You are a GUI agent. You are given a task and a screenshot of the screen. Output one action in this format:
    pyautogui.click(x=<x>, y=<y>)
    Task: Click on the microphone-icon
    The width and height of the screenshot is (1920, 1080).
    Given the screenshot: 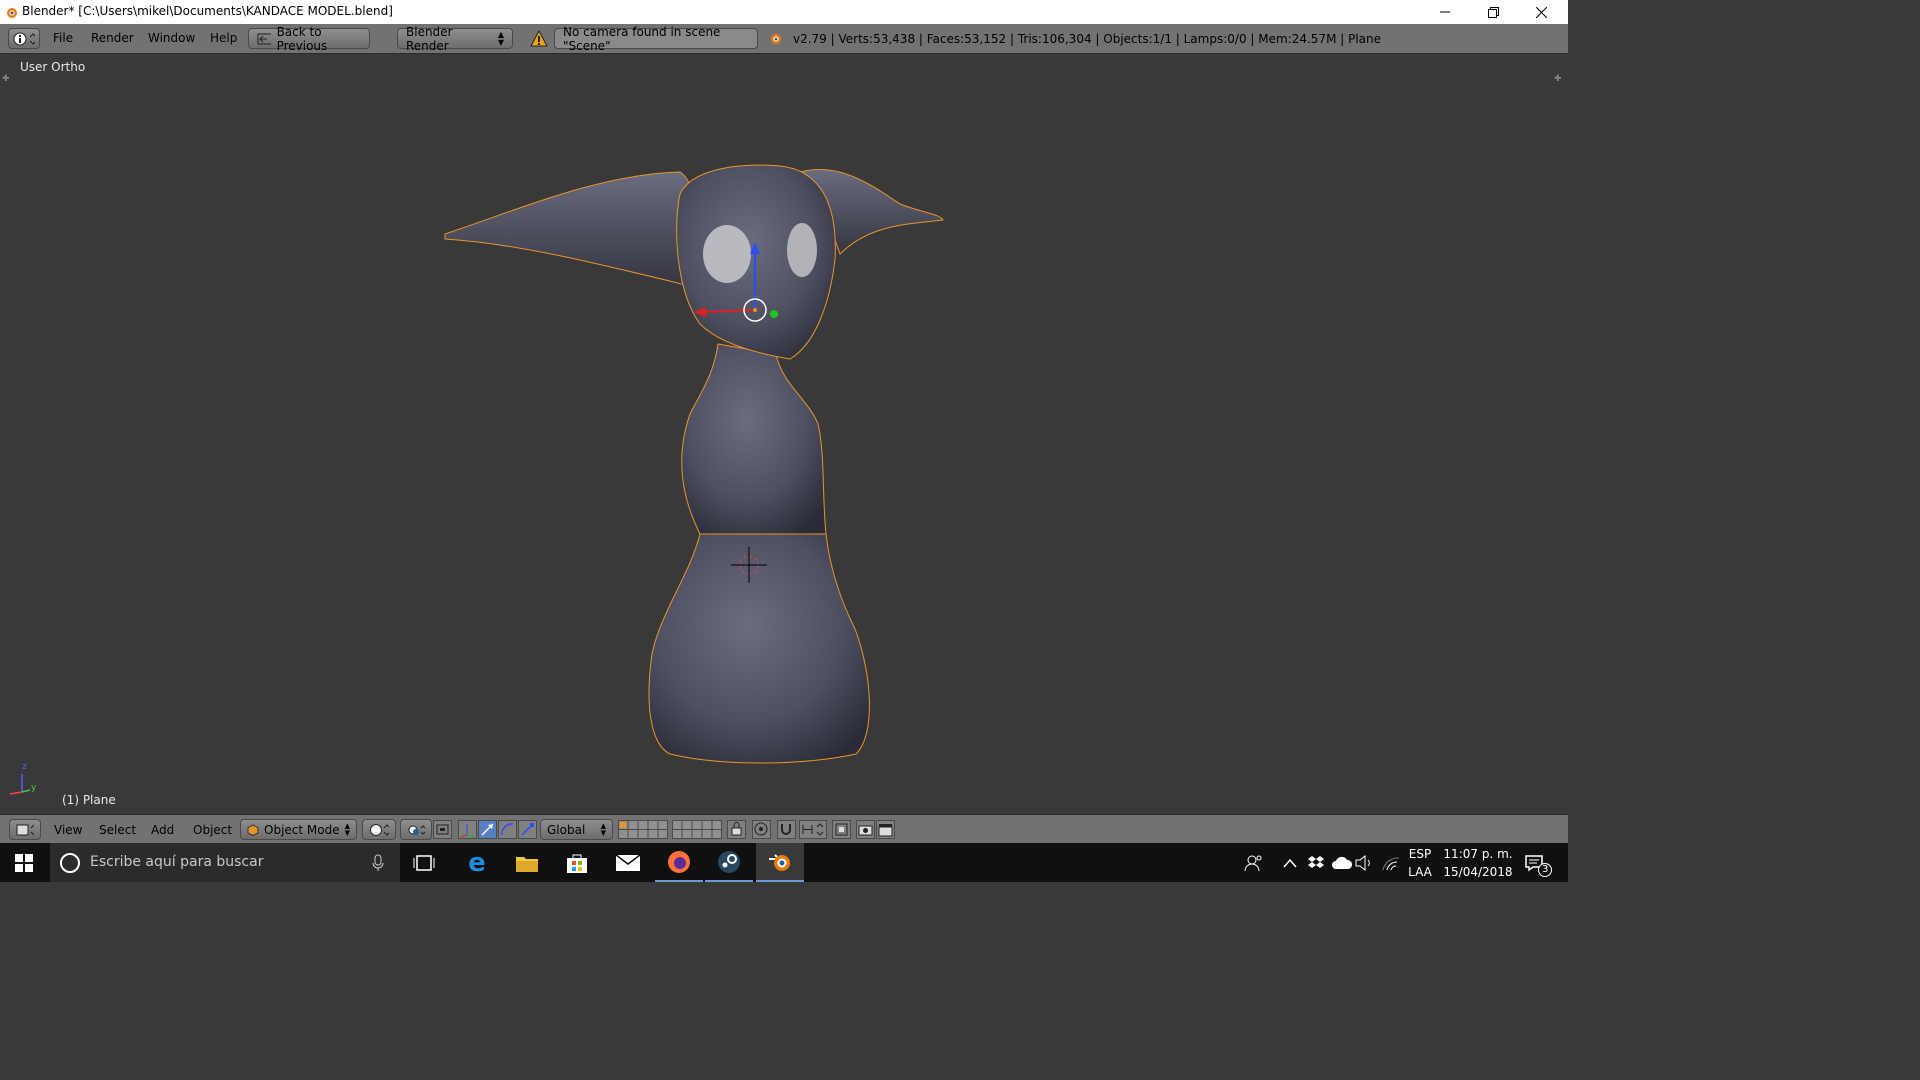 What is the action you would take?
    pyautogui.click(x=378, y=863)
    